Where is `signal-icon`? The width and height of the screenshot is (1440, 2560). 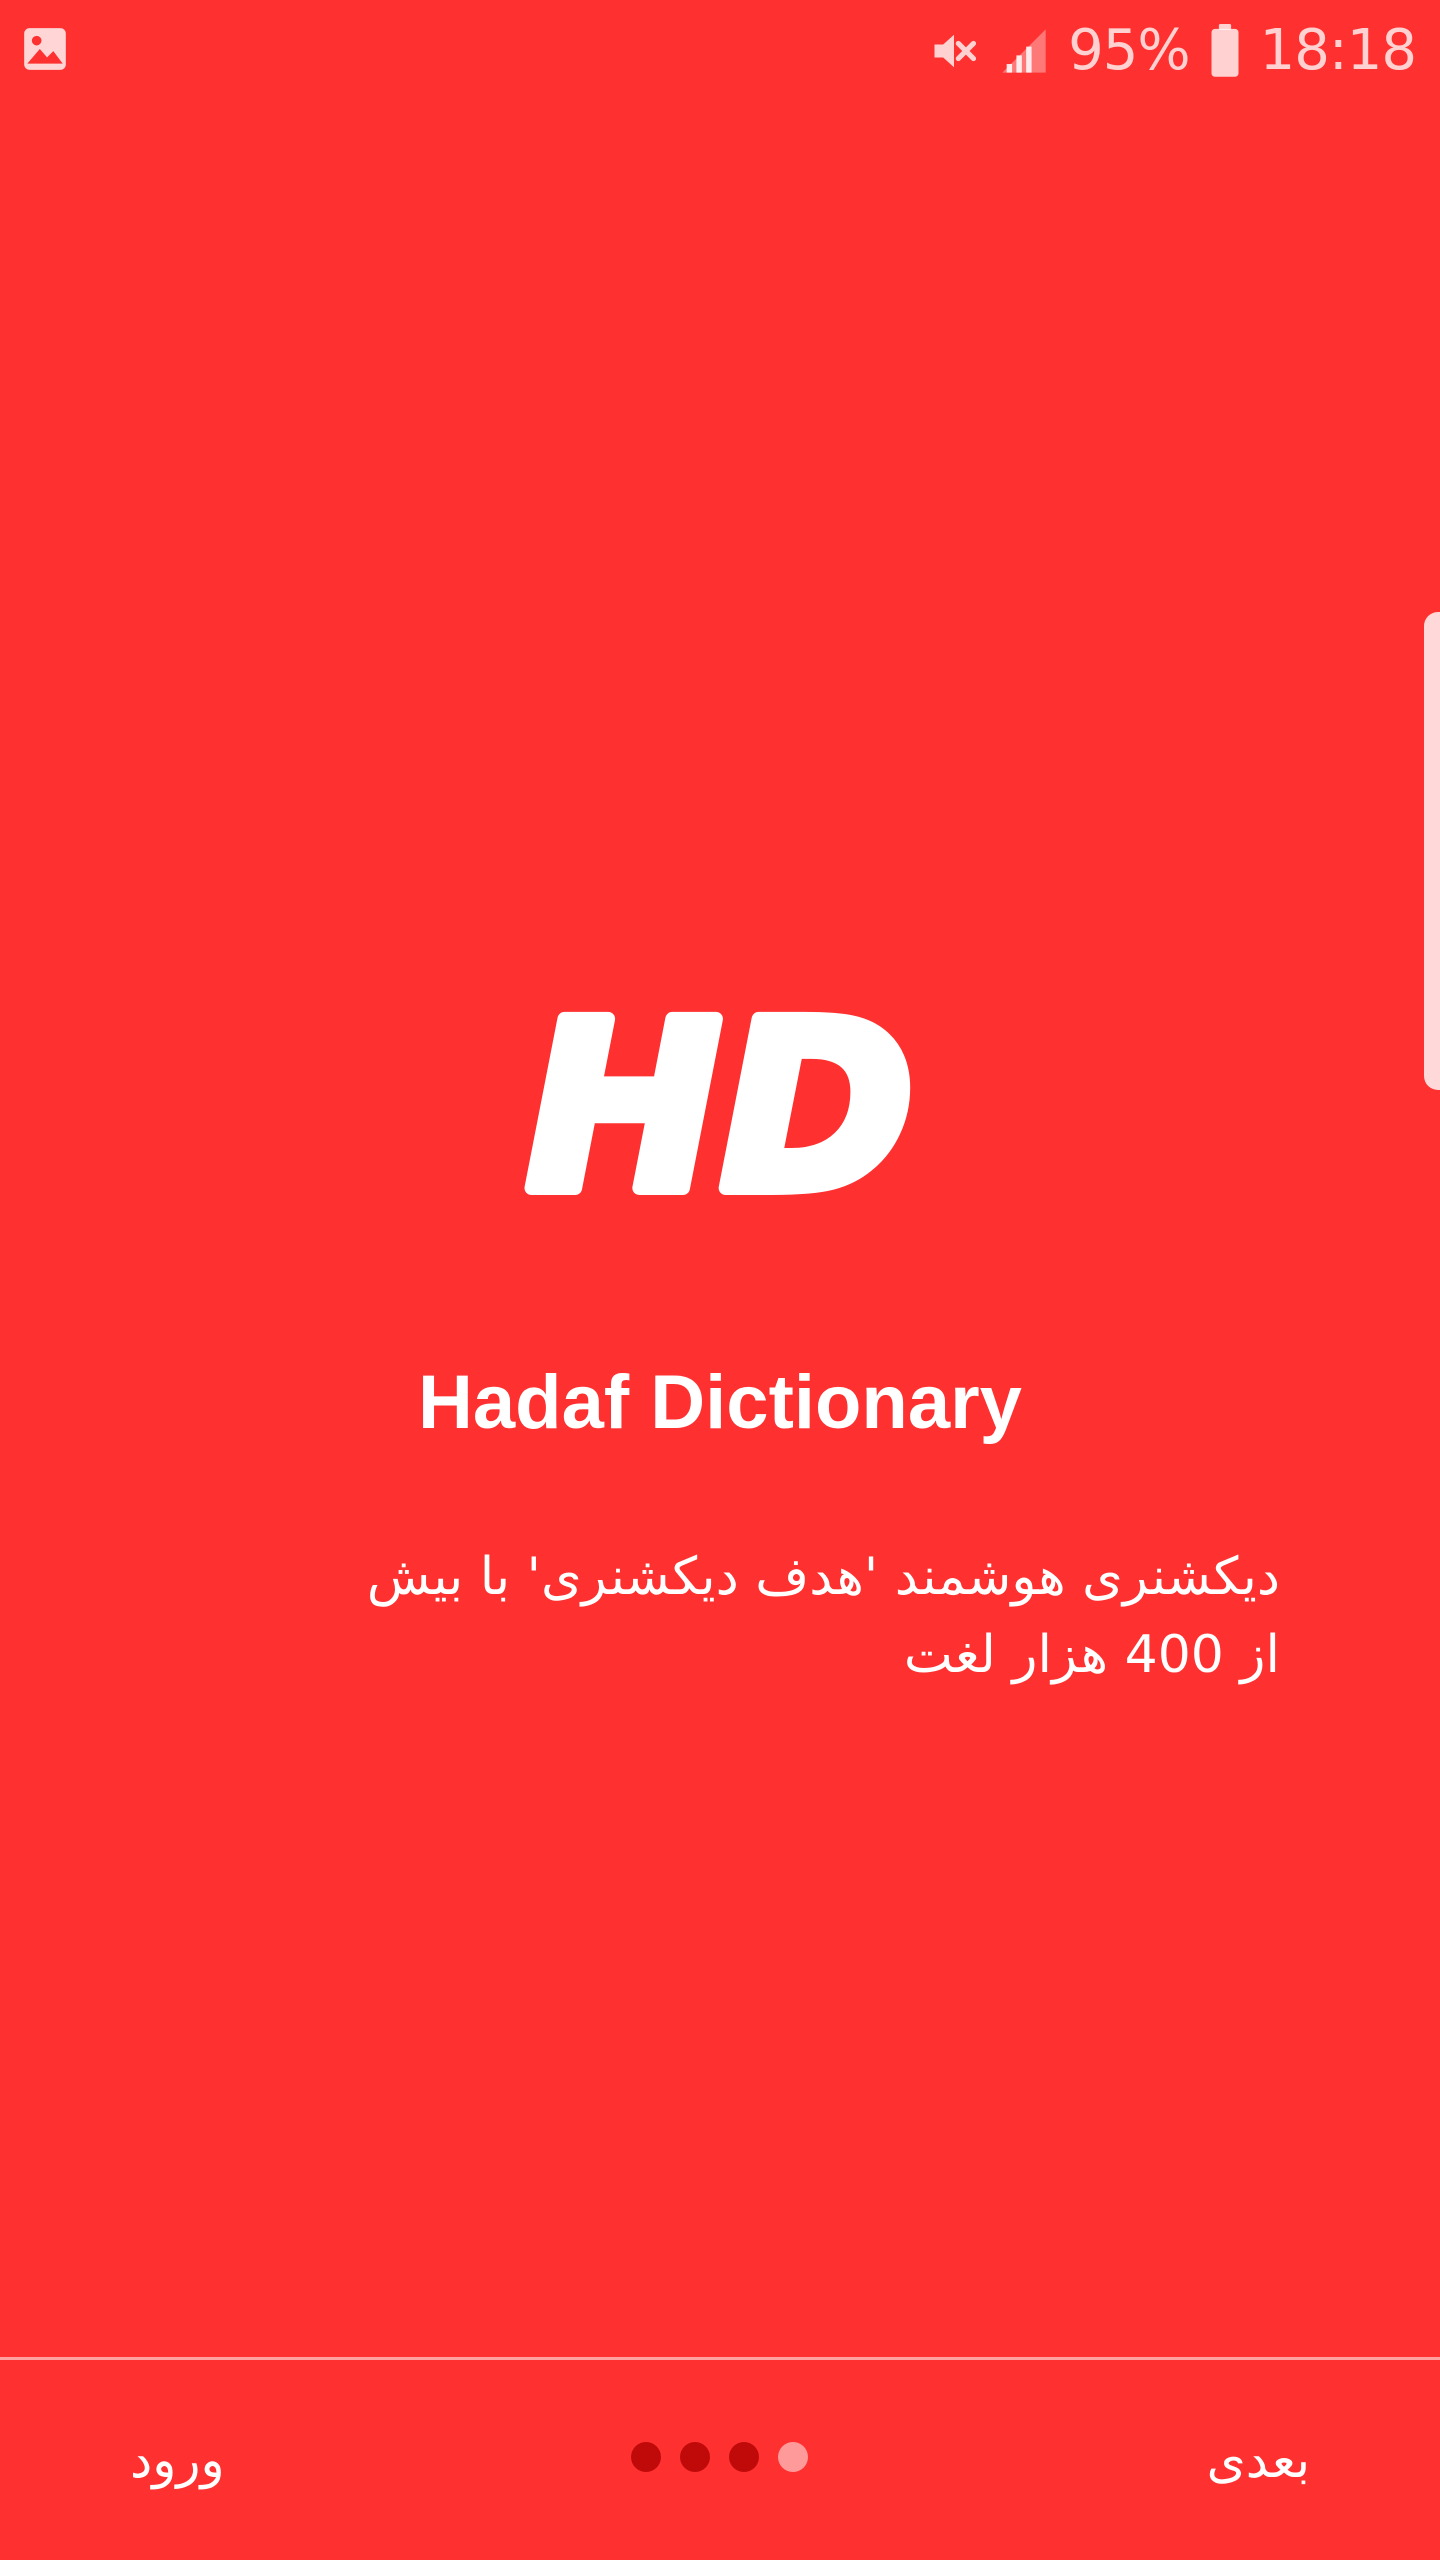
signal-icon is located at coordinates (1024, 51).